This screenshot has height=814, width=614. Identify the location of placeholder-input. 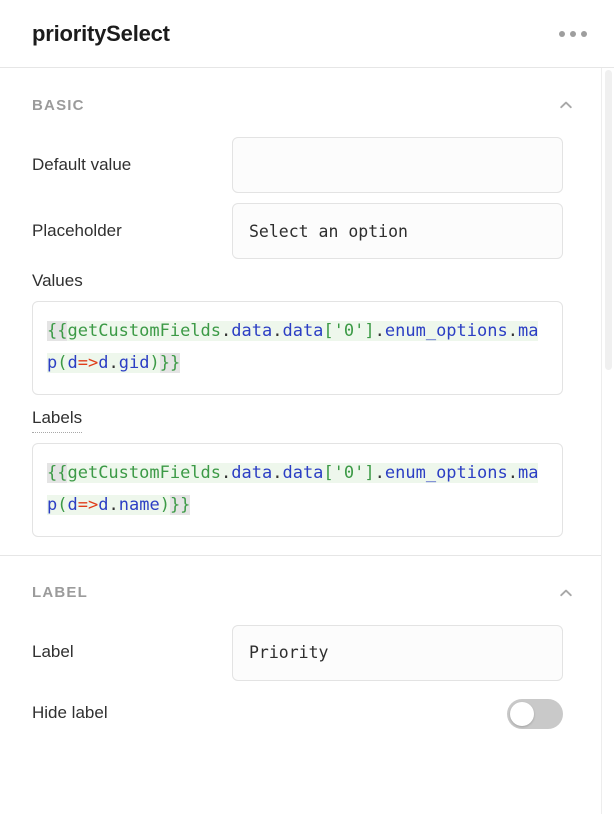
(397, 231).